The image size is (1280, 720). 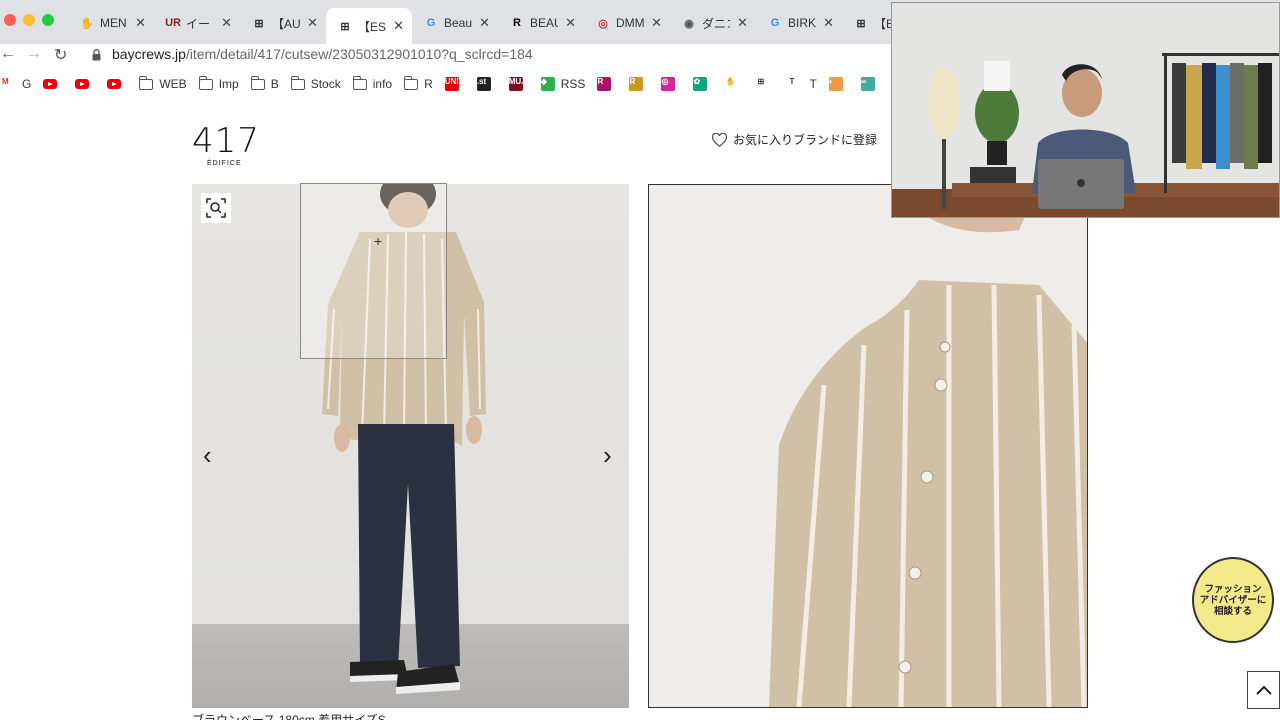 I want to click on tab-label: Beau, so click(x=458, y=23).